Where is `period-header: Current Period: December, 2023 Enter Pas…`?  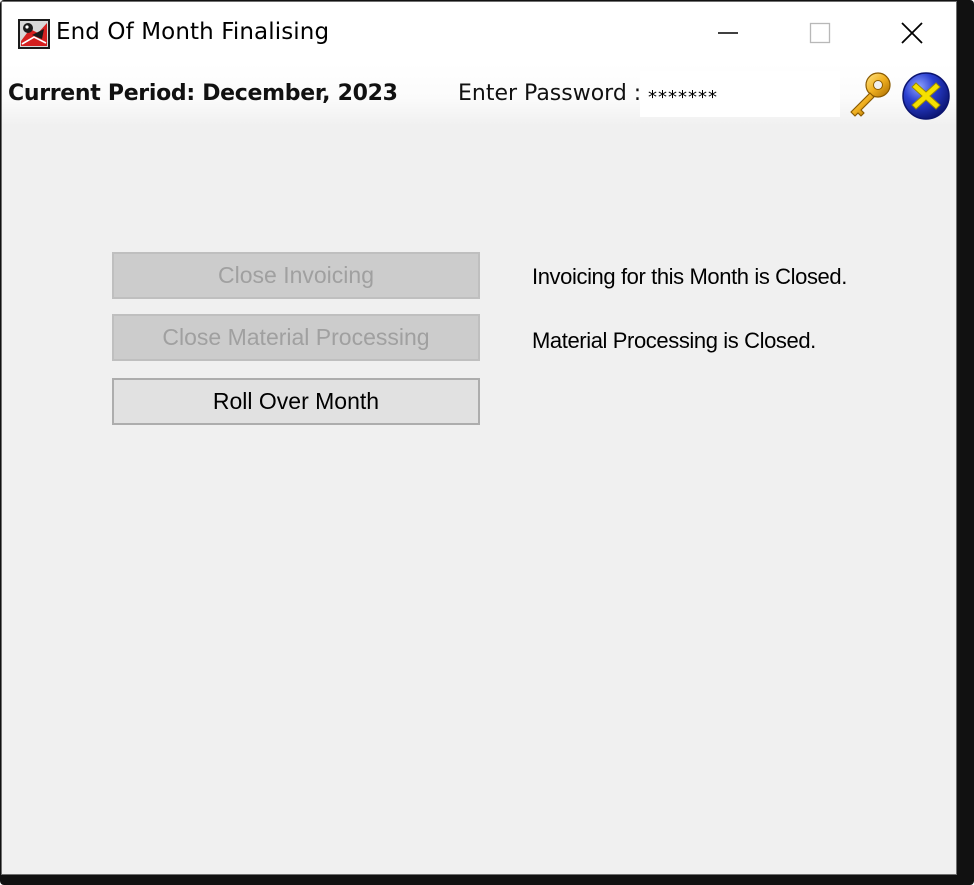
period-header: Current Period: December, 2023 Enter Pas… is located at coordinates (479, 95).